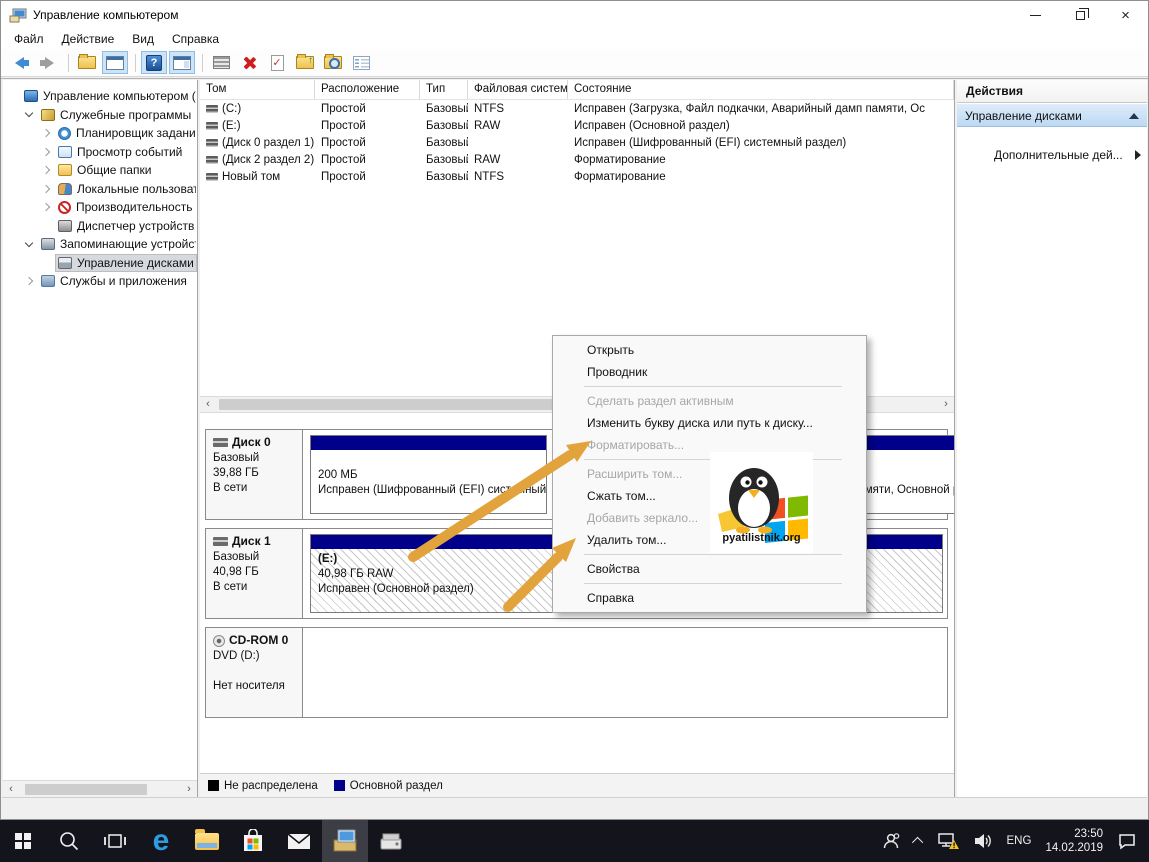 This screenshot has width=1149, height=862. I want to click on back-icon, so click(20, 62).